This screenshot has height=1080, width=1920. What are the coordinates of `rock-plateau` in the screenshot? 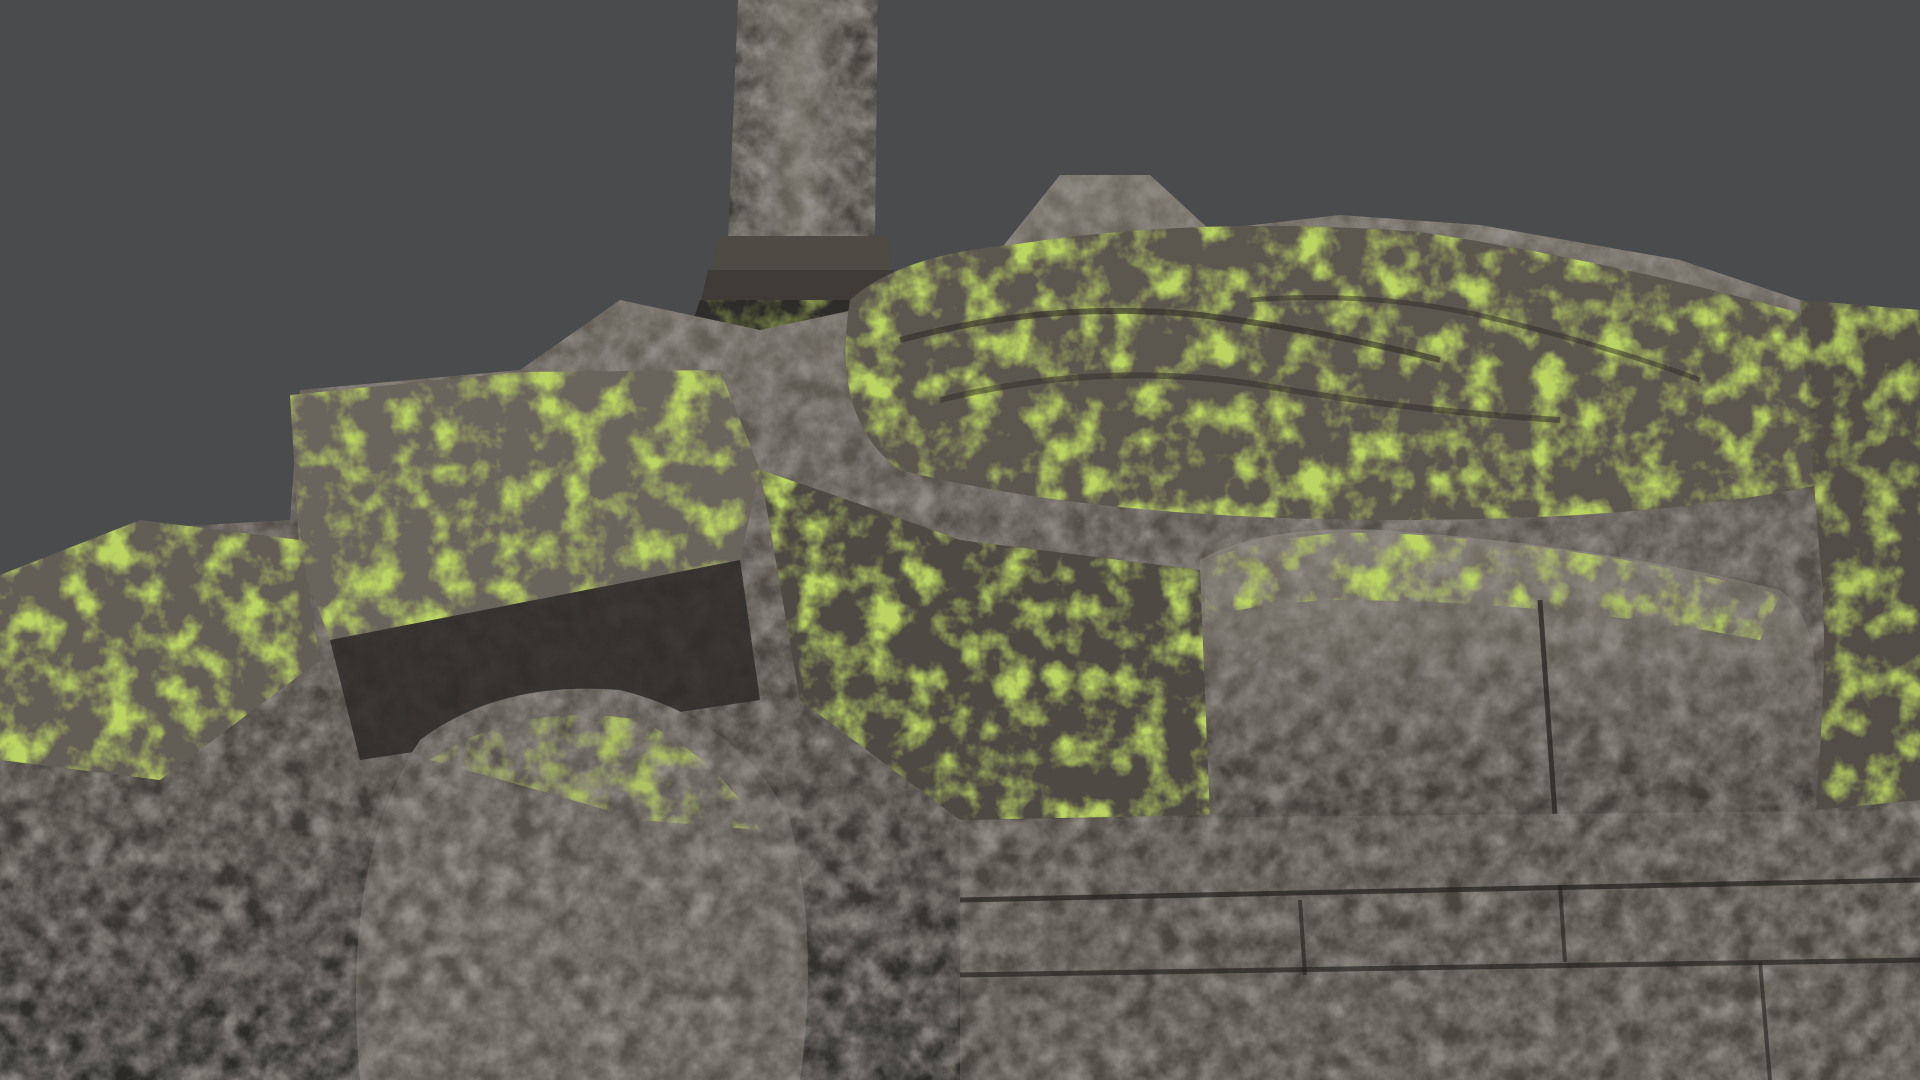 It's located at (1362, 372).